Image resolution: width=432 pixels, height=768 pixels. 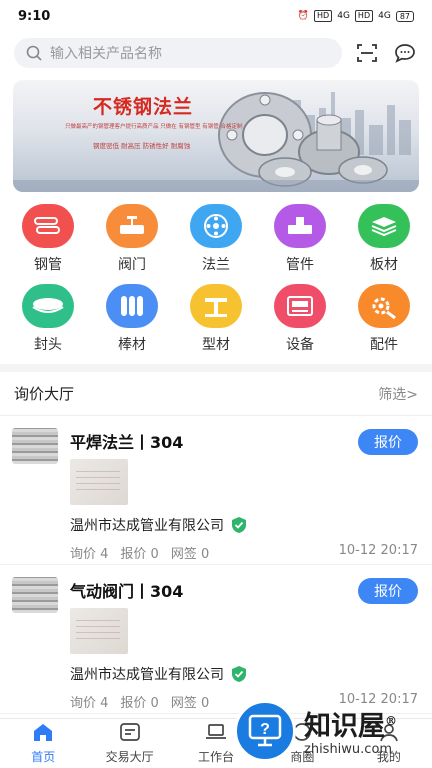 I want to click on tab-list: 交易大厅, so click(x=129, y=743).